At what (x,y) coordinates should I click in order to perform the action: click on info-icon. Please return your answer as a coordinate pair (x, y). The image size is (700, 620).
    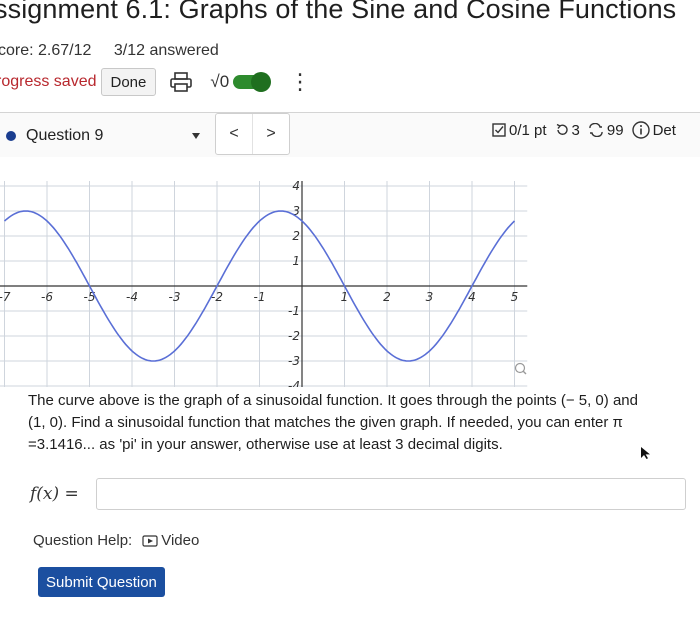
    Looking at the image, I should click on (640, 130).